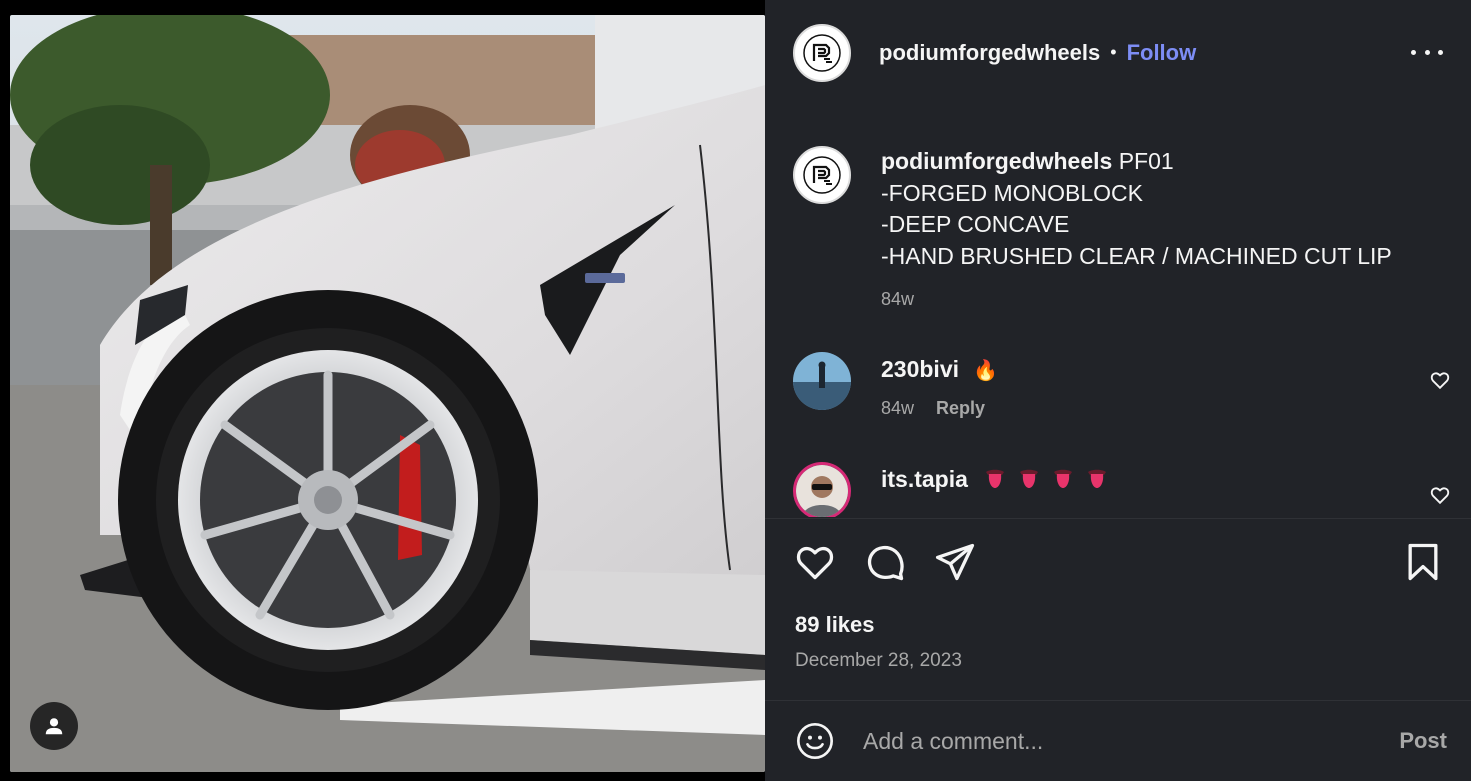 This screenshot has width=1471, height=781. I want to click on divider, so click(1118, 518).